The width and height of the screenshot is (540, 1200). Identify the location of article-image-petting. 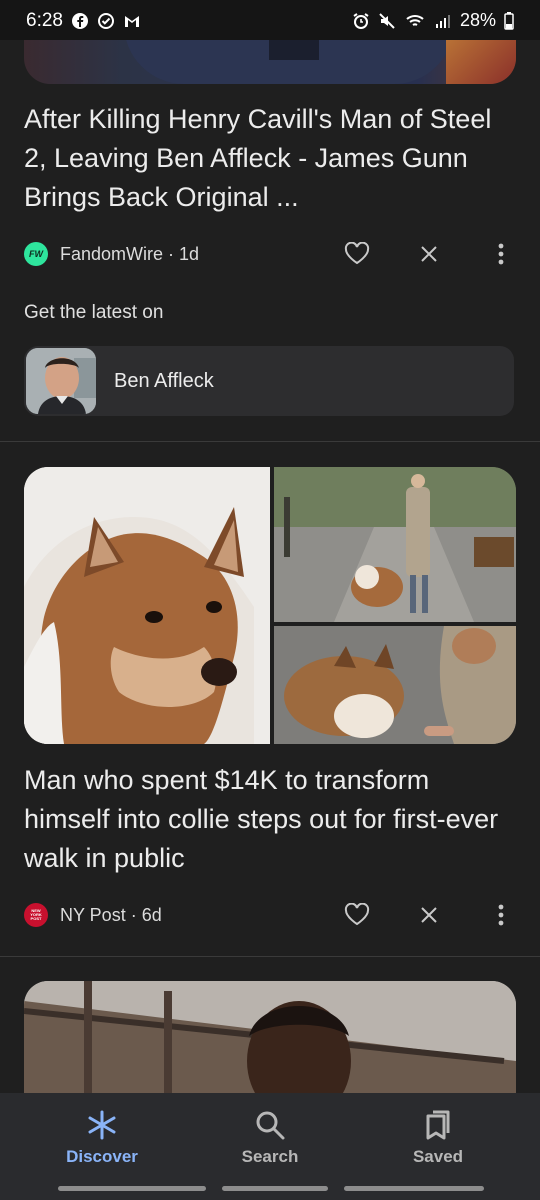
(395, 685).